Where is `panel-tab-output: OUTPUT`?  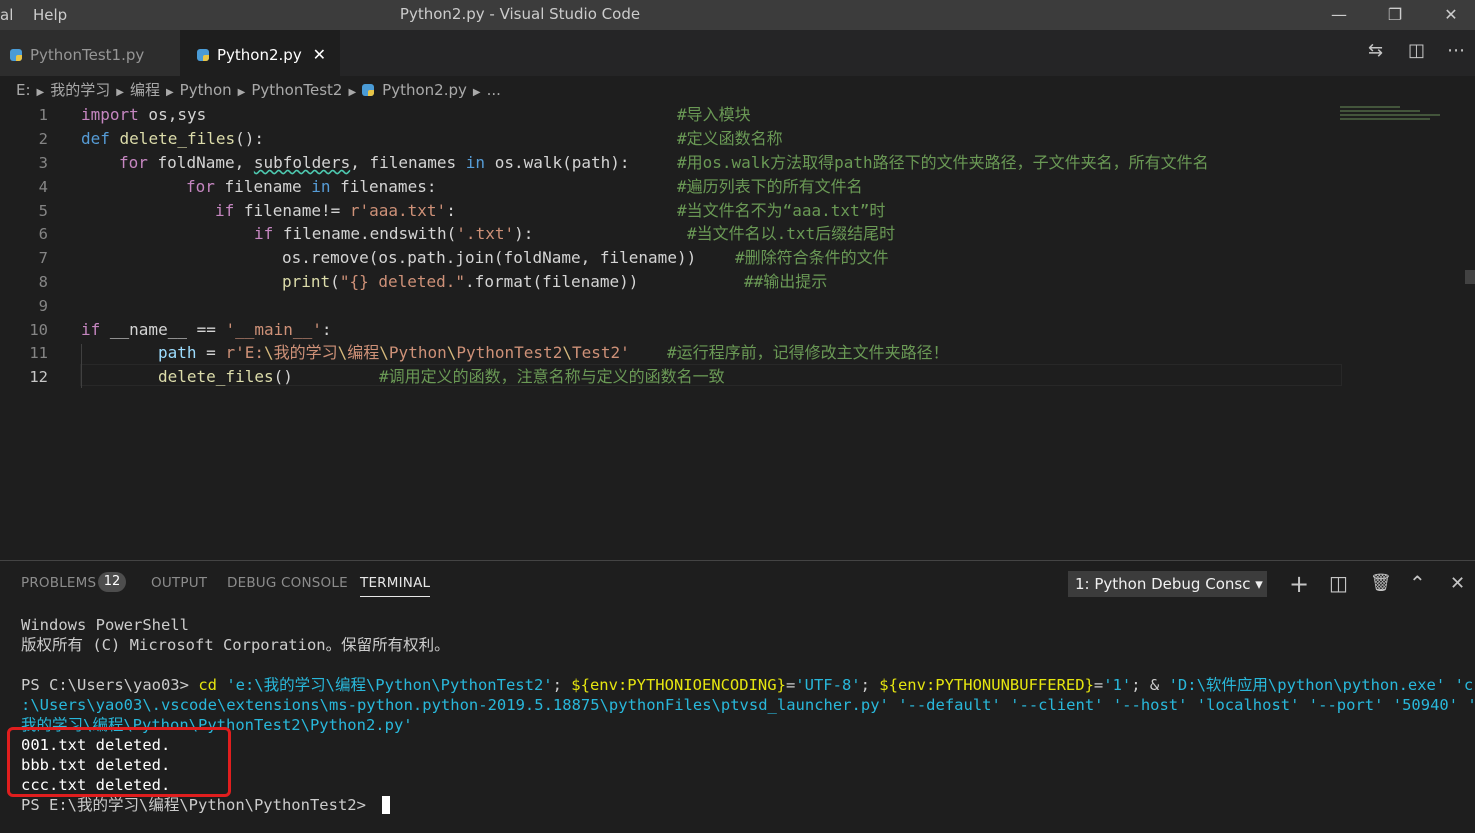 panel-tab-output: OUTPUT is located at coordinates (179, 583).